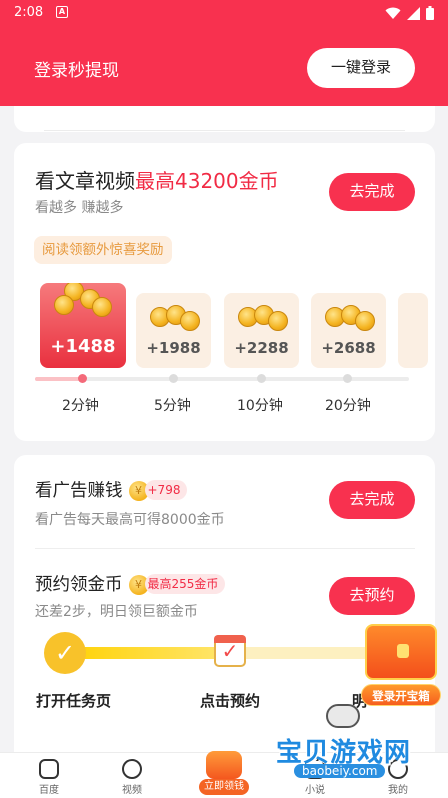  What do you see at coordinates (372, 192) in the screenshot?
I see `read-go-complete-button: 去完成` at bounding box center [372, 192].